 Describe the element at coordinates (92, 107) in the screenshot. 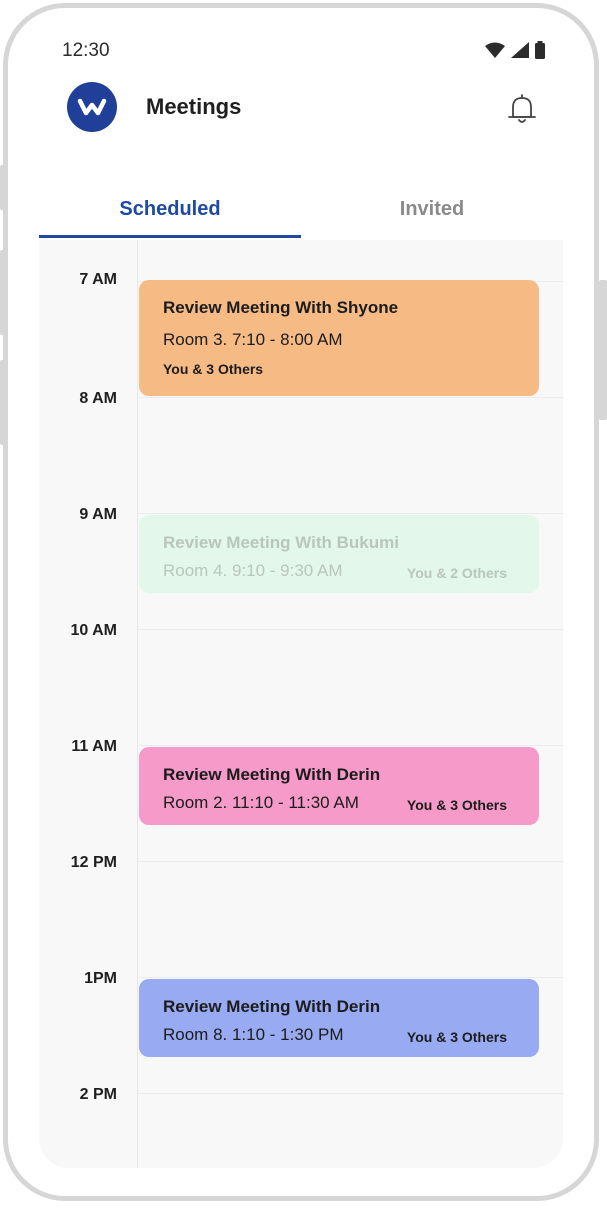

I see `app-logo-icon` at that location.